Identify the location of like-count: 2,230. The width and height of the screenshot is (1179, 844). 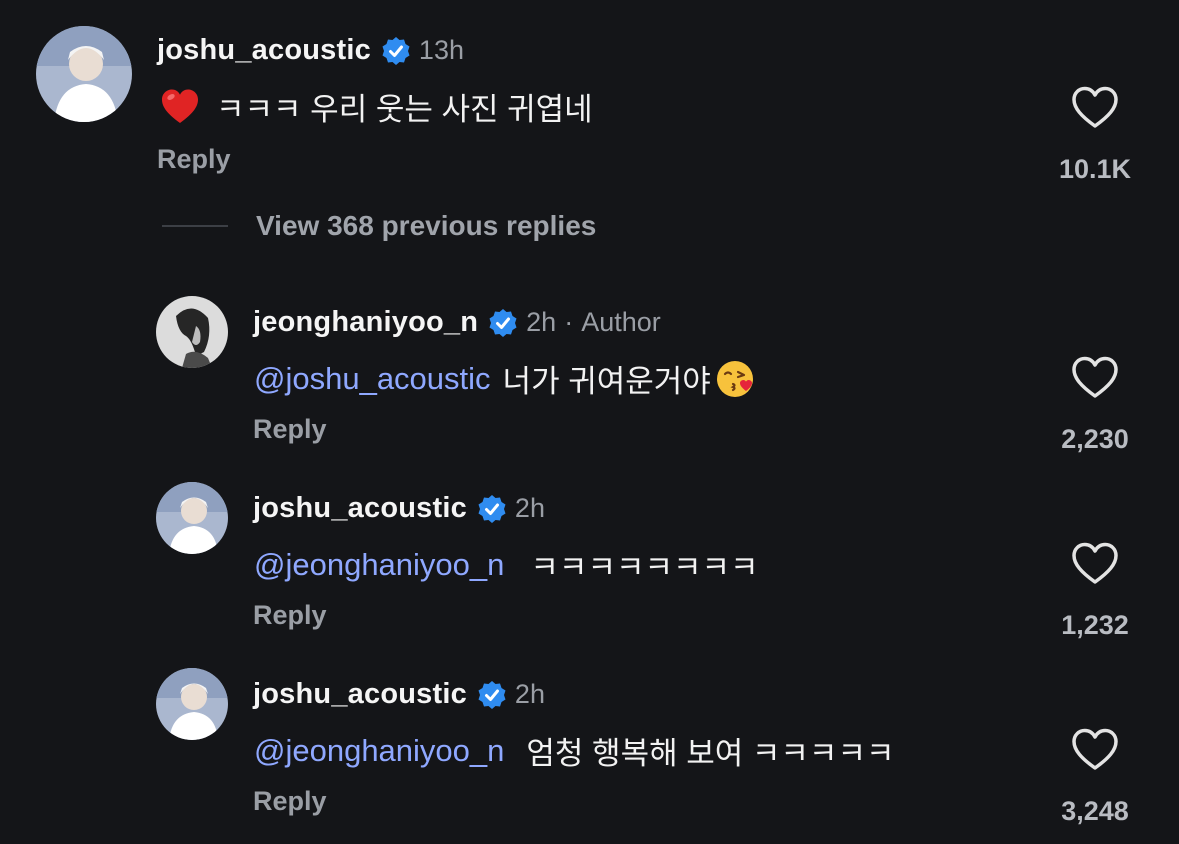
(1095, 439).